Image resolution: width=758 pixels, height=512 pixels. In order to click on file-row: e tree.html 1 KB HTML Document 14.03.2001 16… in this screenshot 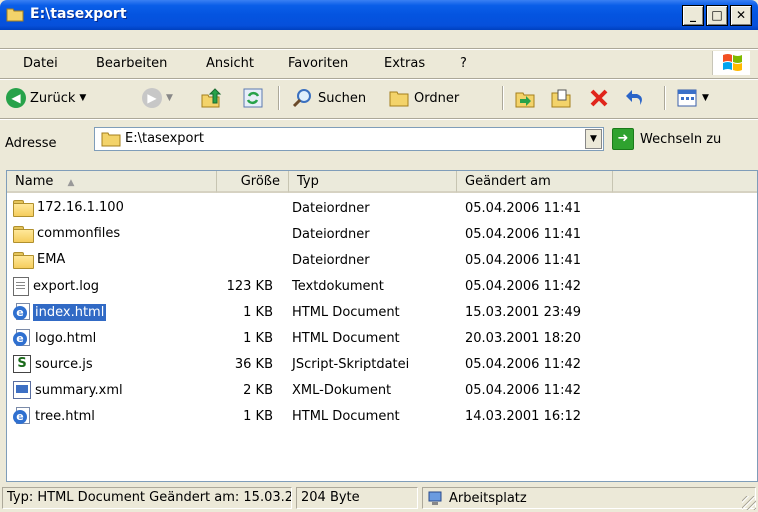, I will do `click(382, 418)`.